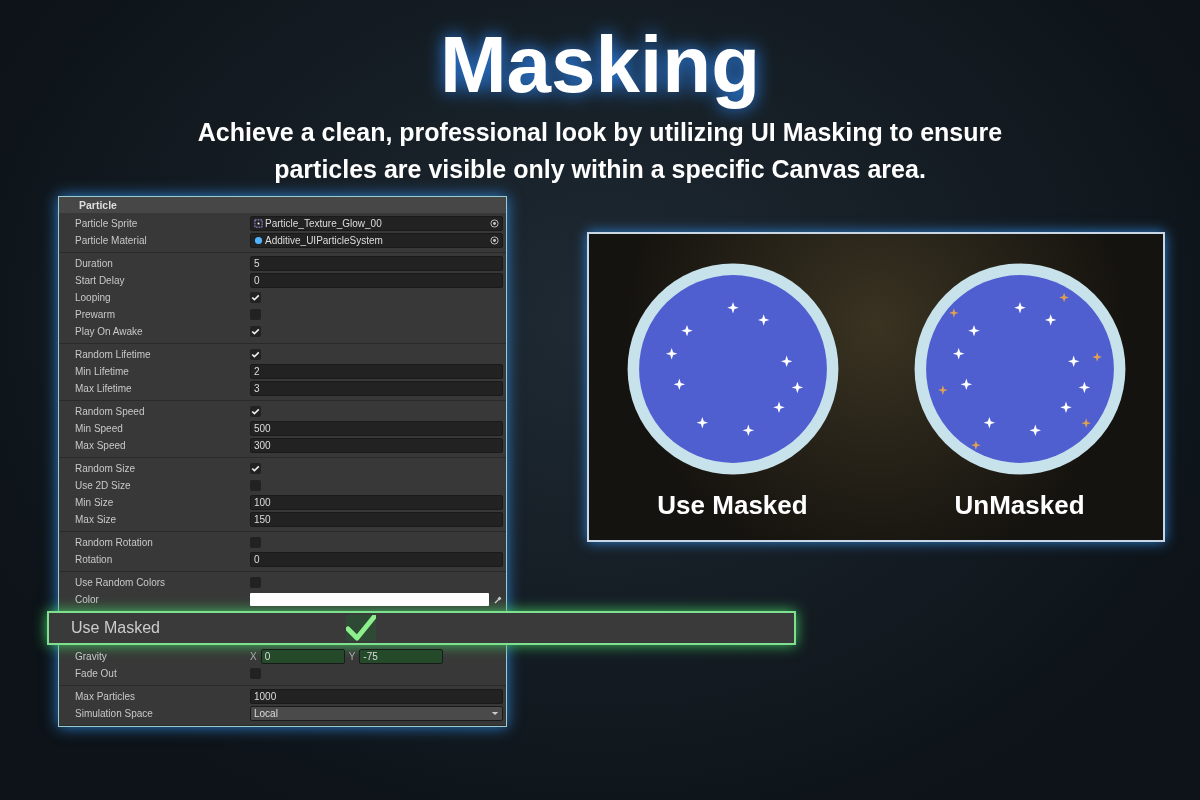  What do you see at coordinates (114, 713) in the screenshot?
I see `field-label: Simulation Space` at bounding box center [114, 713].